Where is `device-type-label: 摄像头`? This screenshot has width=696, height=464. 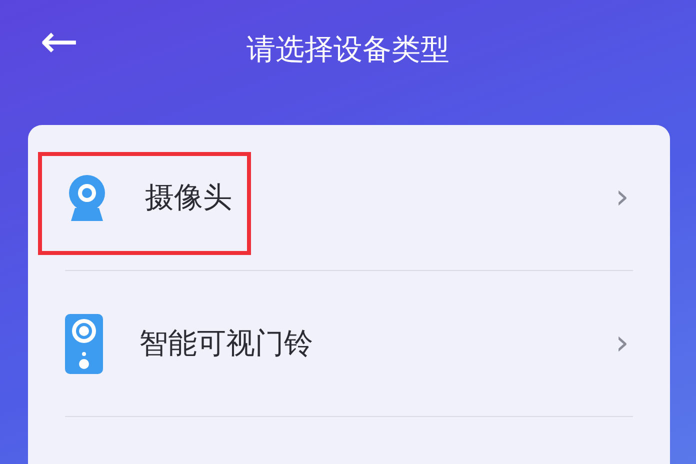
device-type-label: 摄像头 is located at coordinates (188, 197).